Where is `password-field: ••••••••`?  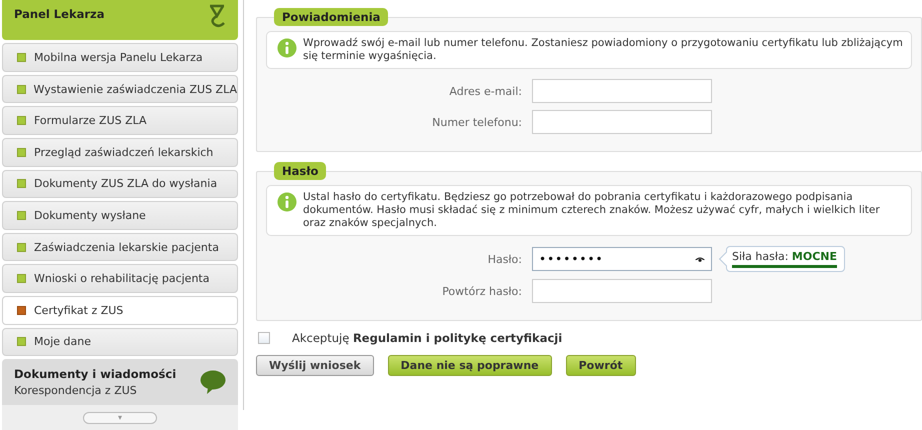 password-field: •••••••• is located at coordinates (622, 259).